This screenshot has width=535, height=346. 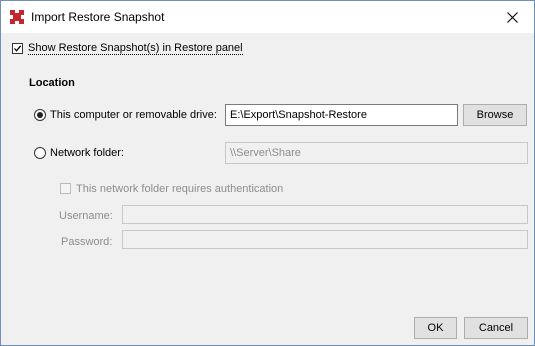 I want to click on title-bar: Import Restore Snapshot, so click(x=267, y=17).